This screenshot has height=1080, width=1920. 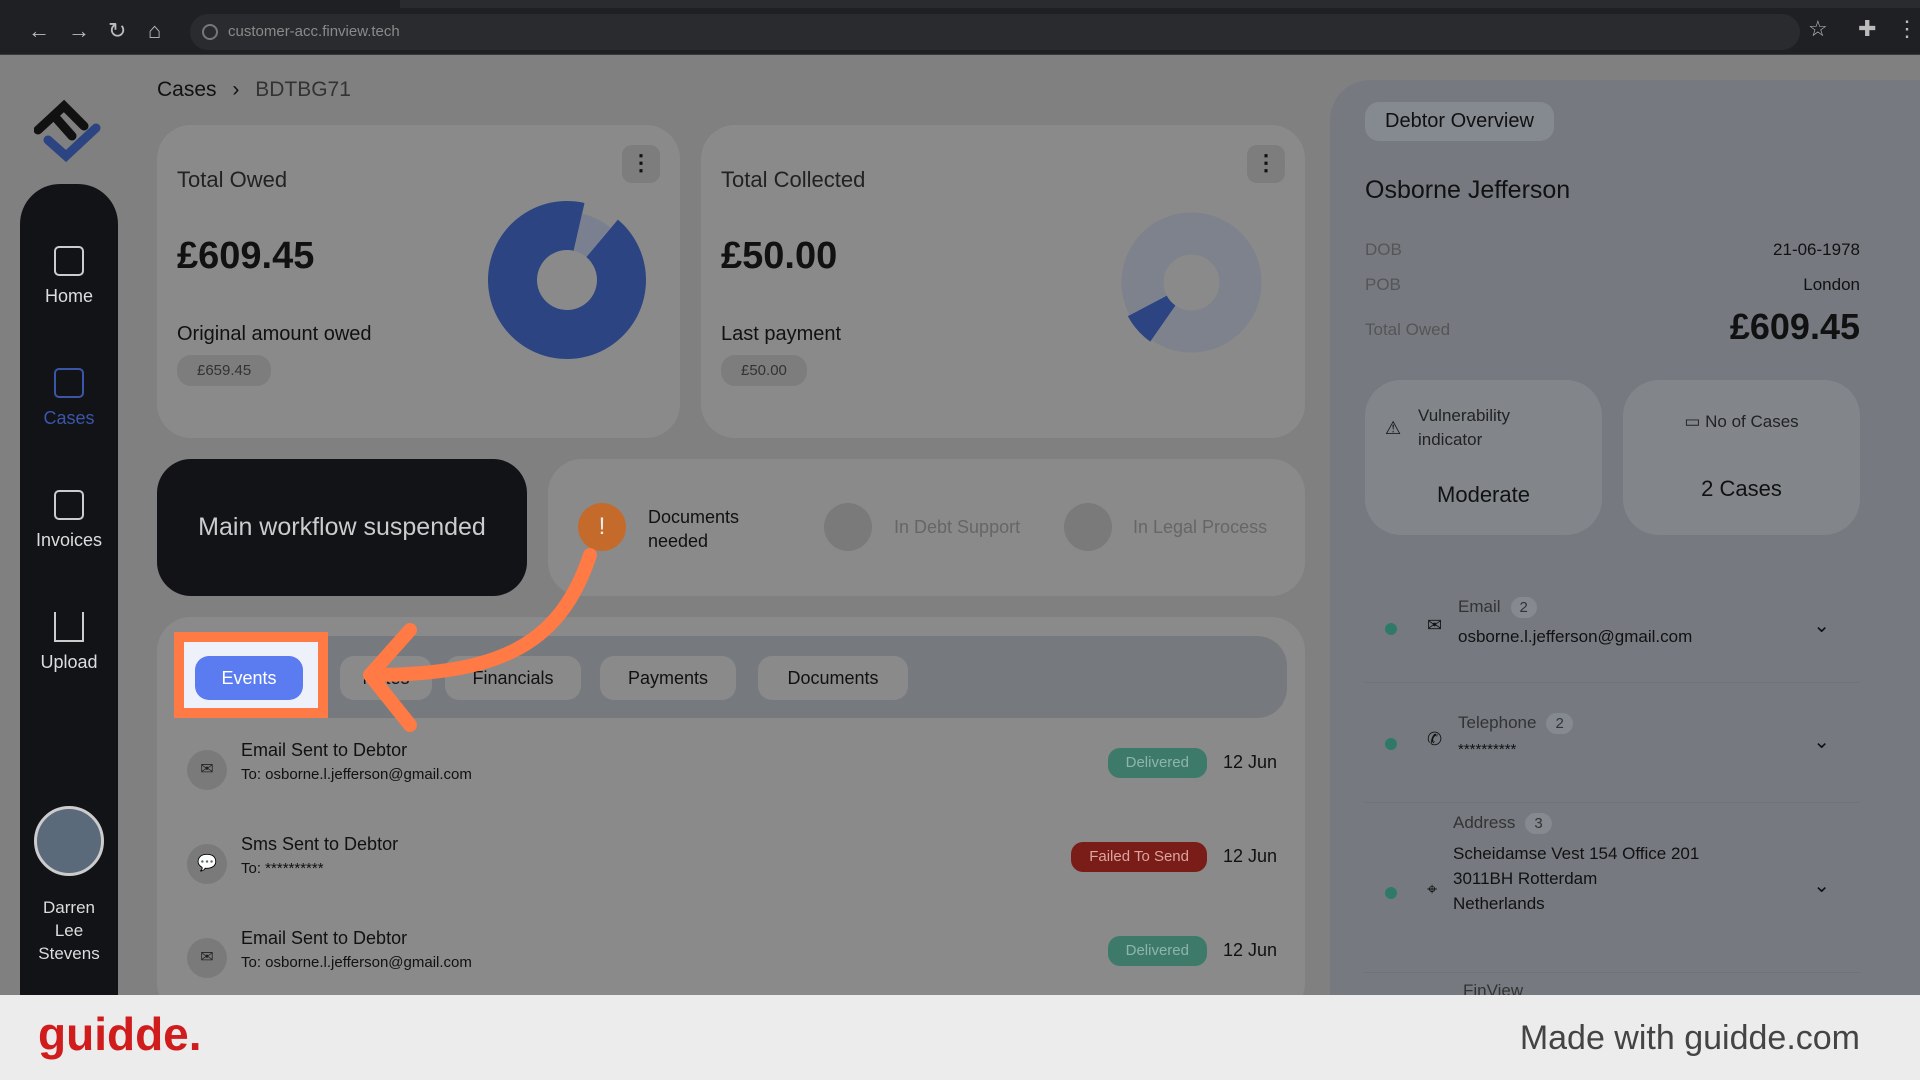 What do you see at coordinates (1200, 527) in the screenshot?
I see `step-legal-process: In Legal Process` at bounding box center [1200, 527].